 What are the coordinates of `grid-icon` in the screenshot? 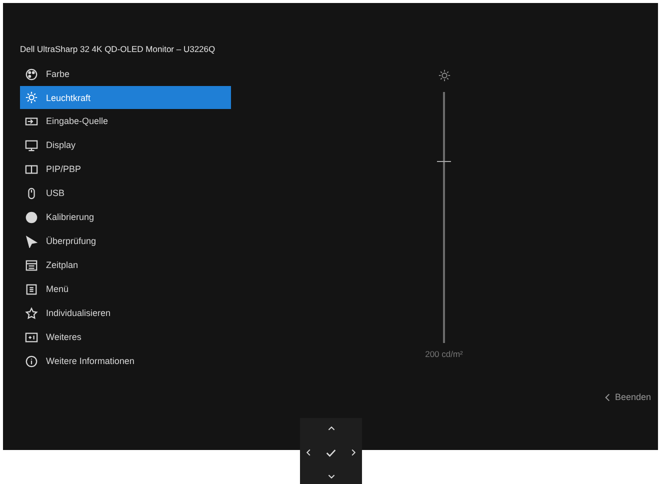 It's located at (31, 337).